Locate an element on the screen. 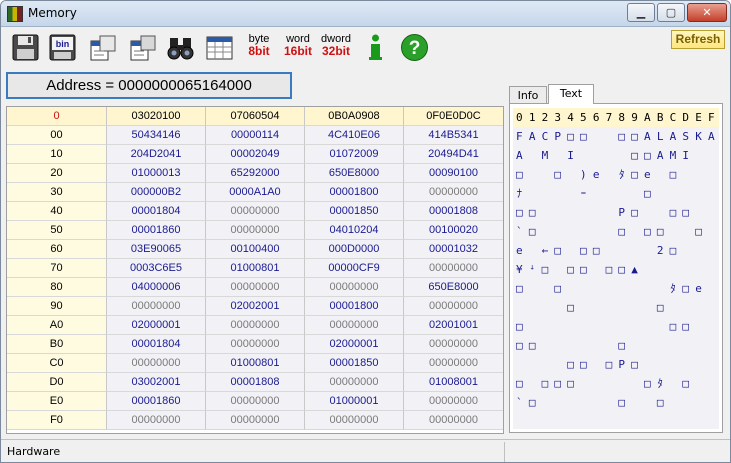 This screenshot has height=463, width=731. word-view-button: word 16bit is located at coordinates (298, 47).